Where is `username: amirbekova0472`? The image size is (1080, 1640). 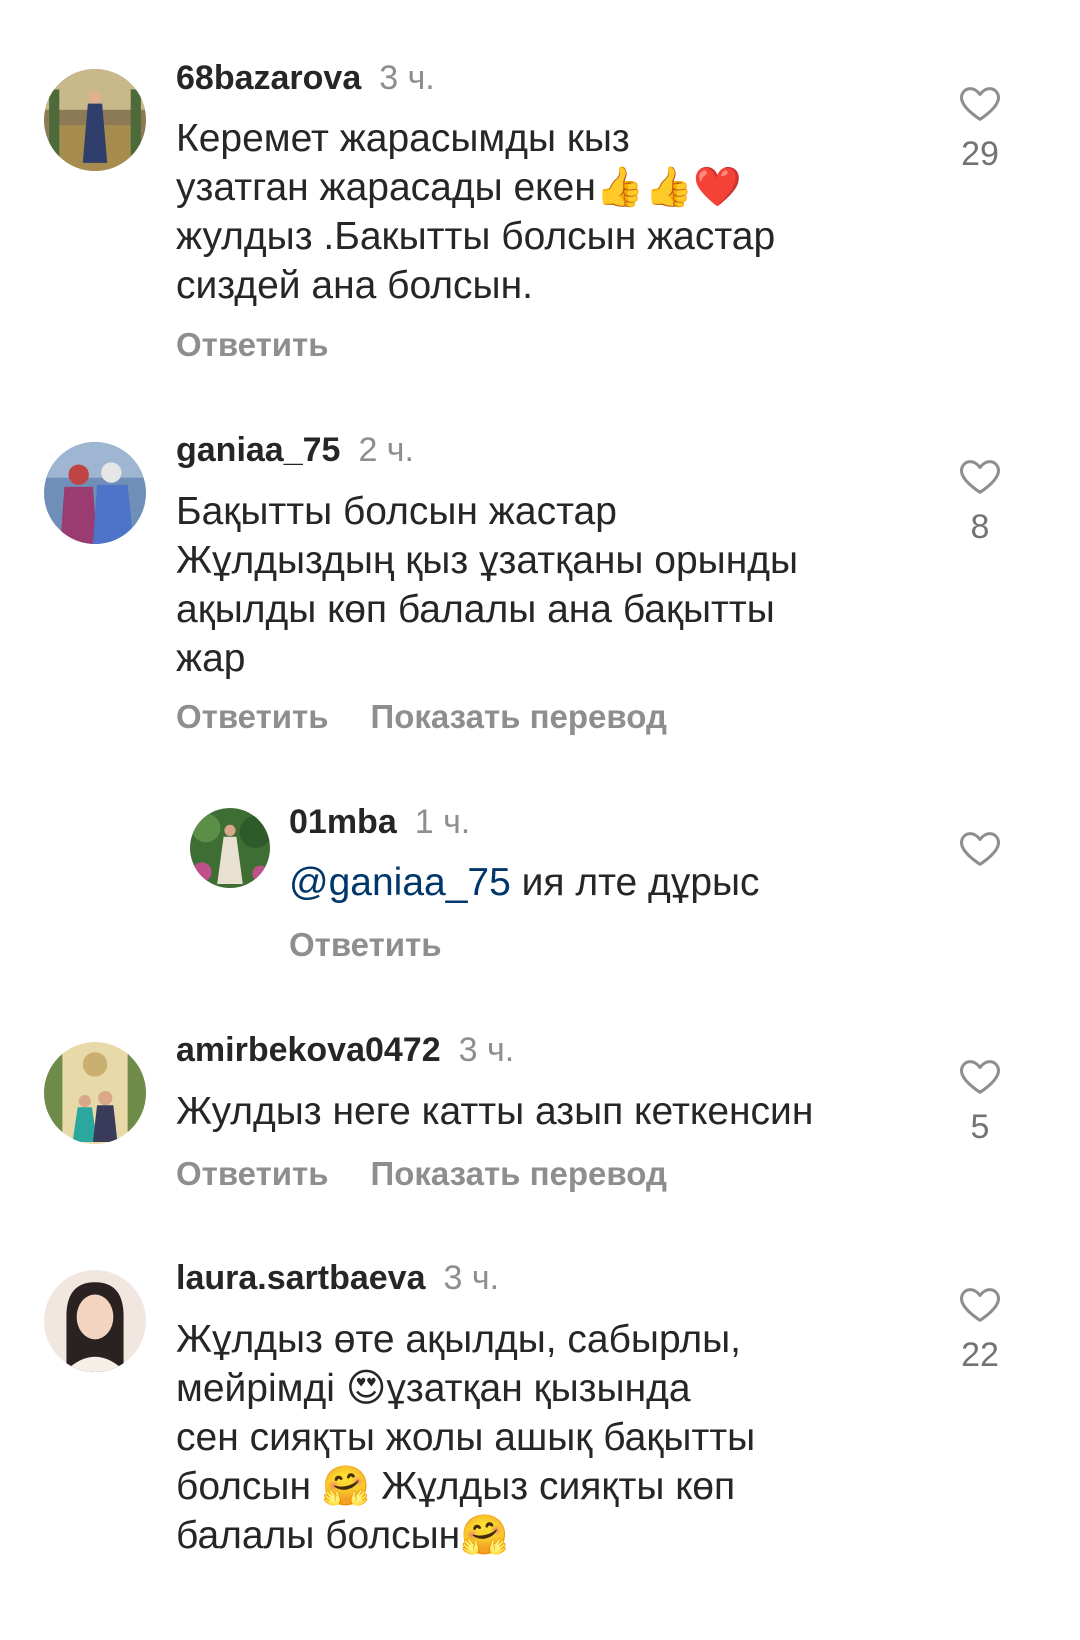
username: amirbekova0472 is located at coordinates (308, 1050).